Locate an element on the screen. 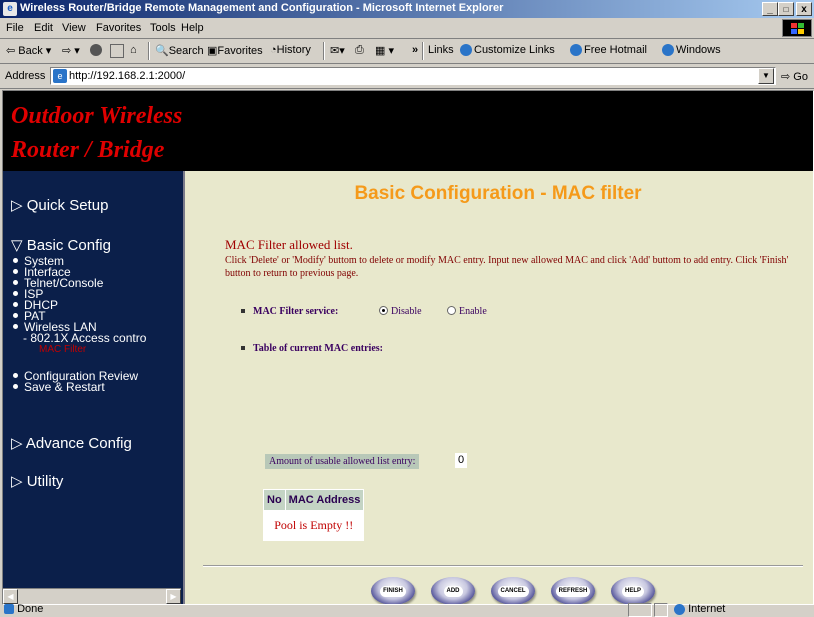 This screenshot has height=617, width=814. table-row: Pool is Empty !! is located at coordinates (313, 525).